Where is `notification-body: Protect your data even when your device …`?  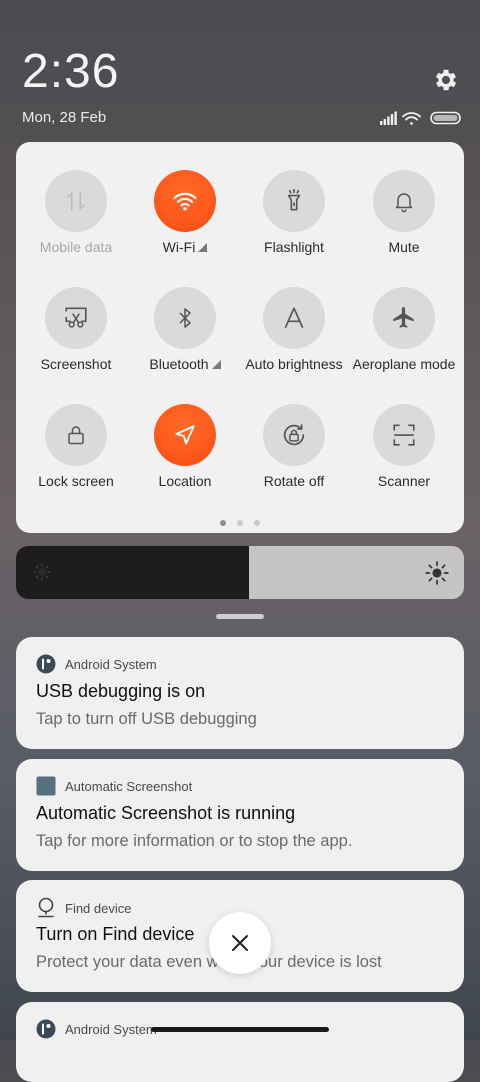 notification-body: Protect your data even when your device … is located at coordinates (209, 962).